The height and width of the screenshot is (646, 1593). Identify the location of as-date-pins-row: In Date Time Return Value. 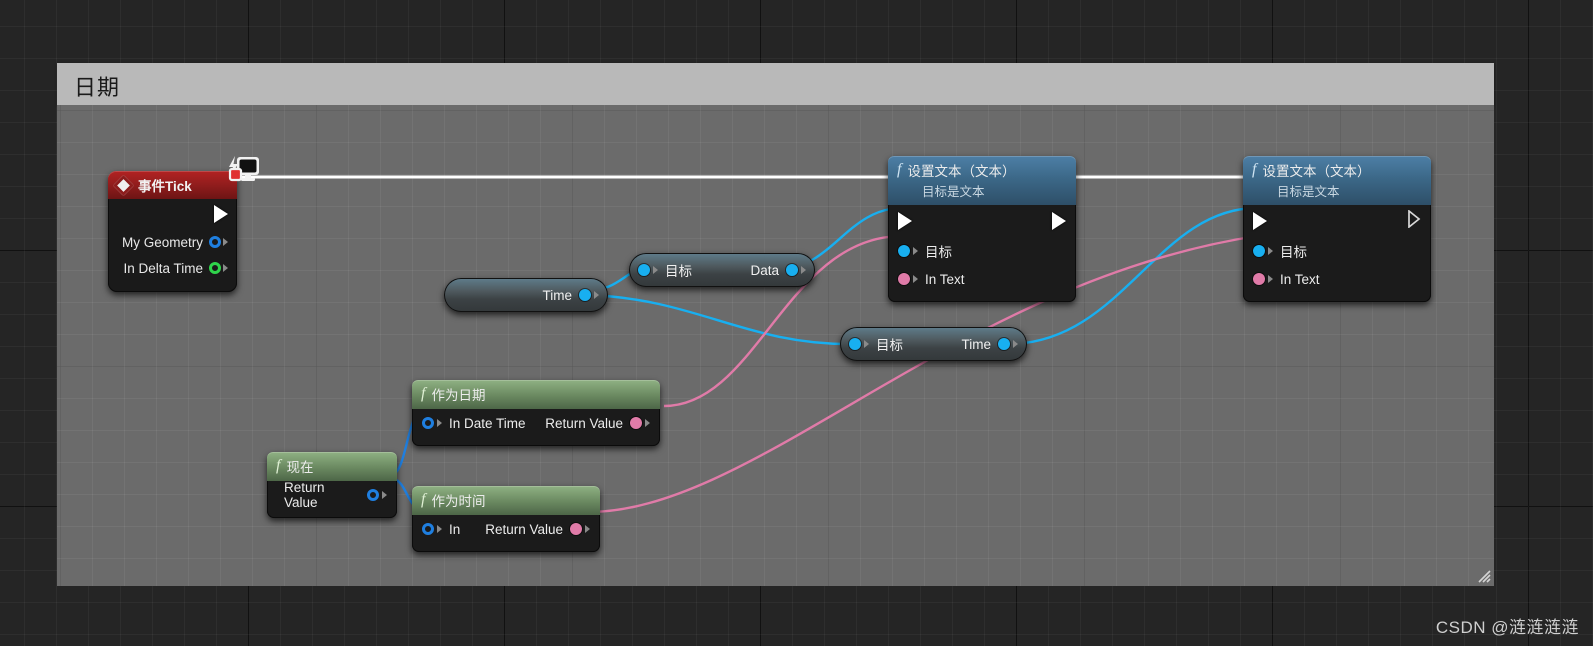
(536, 423).